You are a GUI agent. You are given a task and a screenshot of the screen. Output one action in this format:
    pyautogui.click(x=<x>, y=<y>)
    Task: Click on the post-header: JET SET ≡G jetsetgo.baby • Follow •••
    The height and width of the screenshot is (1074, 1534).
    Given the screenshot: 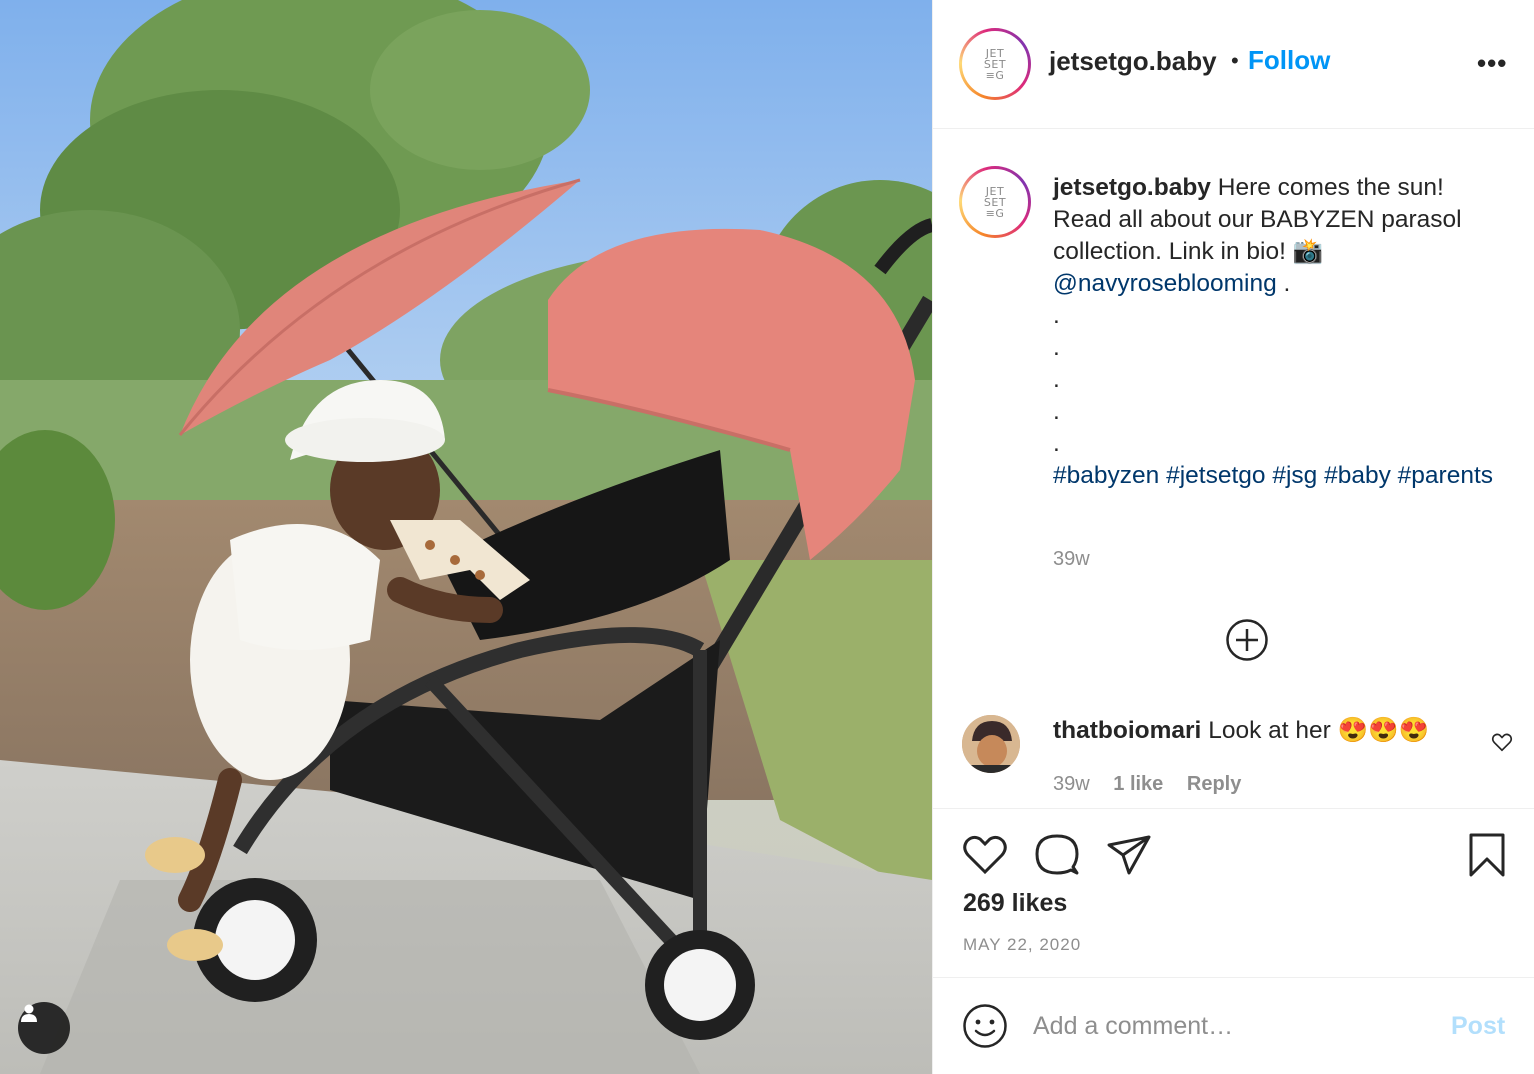 What is the action you would take?
    pyautogui.click(x=1233, y=64)
    